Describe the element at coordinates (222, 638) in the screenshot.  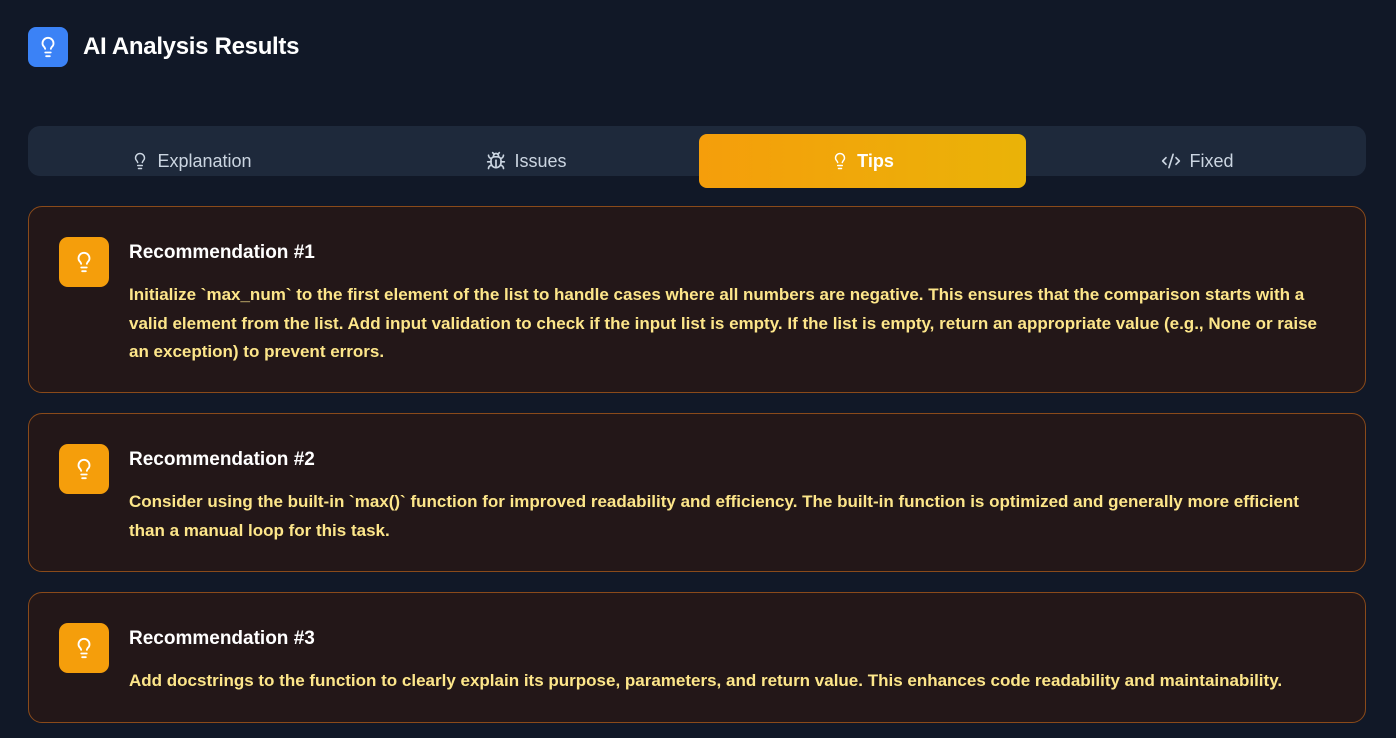
I see `recommendation-title: Recommendation #3` at that location.